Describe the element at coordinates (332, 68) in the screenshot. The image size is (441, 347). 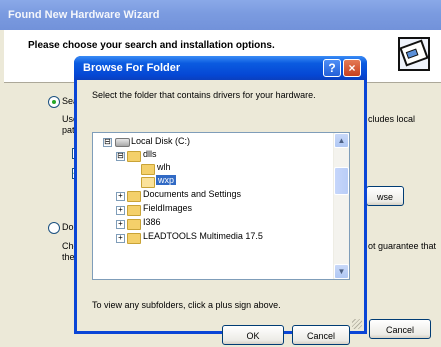
I see `help-button: ?` at that location.